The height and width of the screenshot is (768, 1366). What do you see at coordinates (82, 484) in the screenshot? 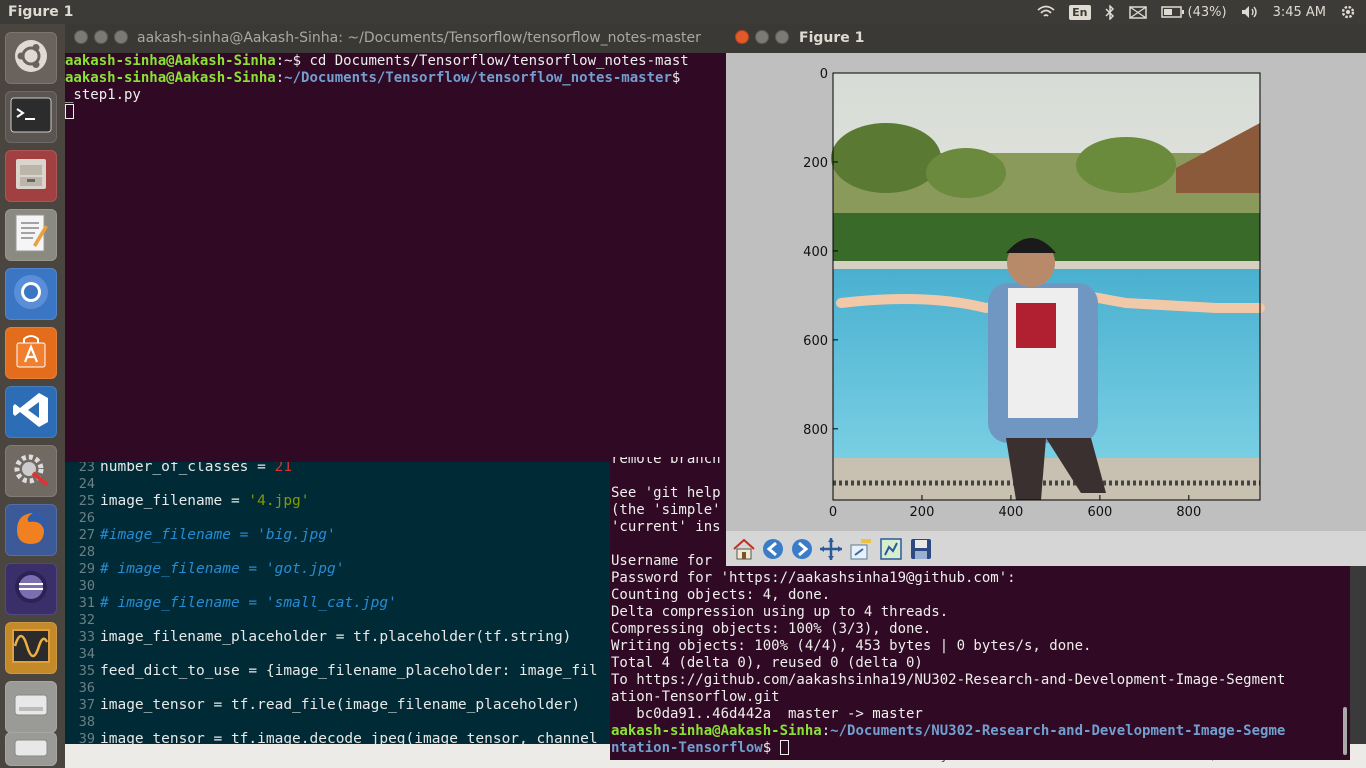
I see `code-line: 24` at bounding box center [82, 484].